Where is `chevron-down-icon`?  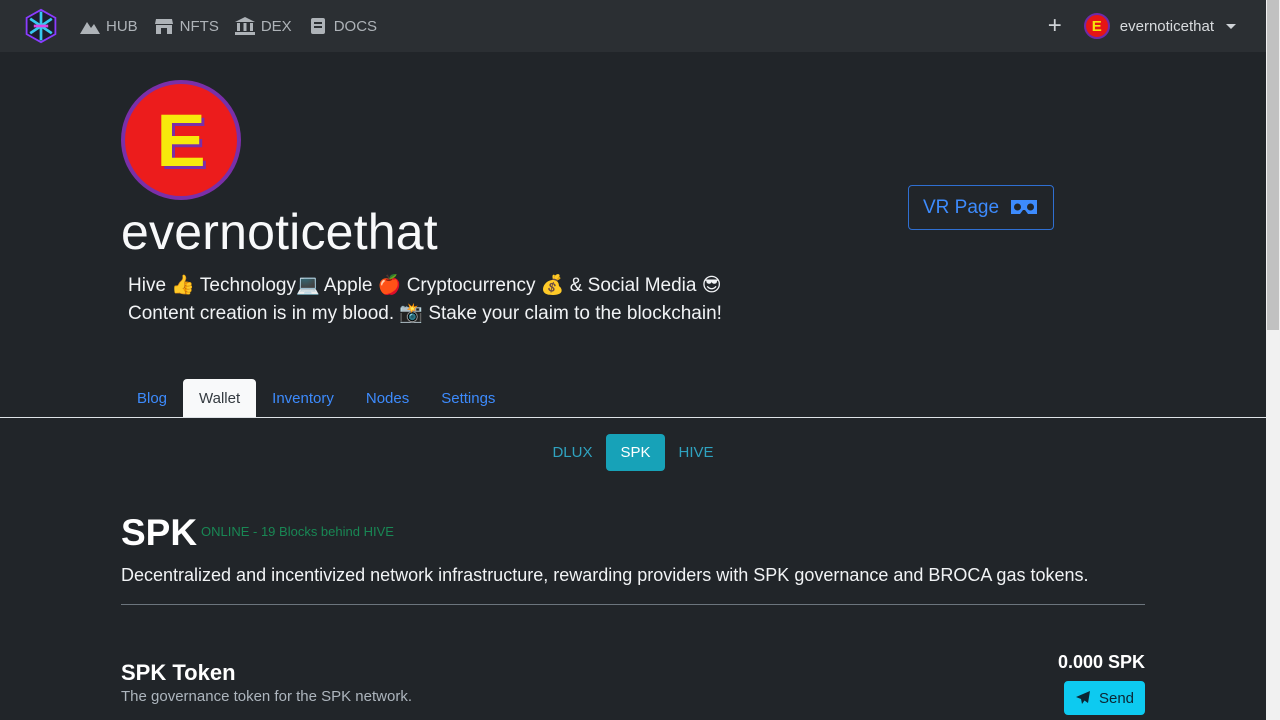
chevron-down-icon is located at coordinates (1231, 26).